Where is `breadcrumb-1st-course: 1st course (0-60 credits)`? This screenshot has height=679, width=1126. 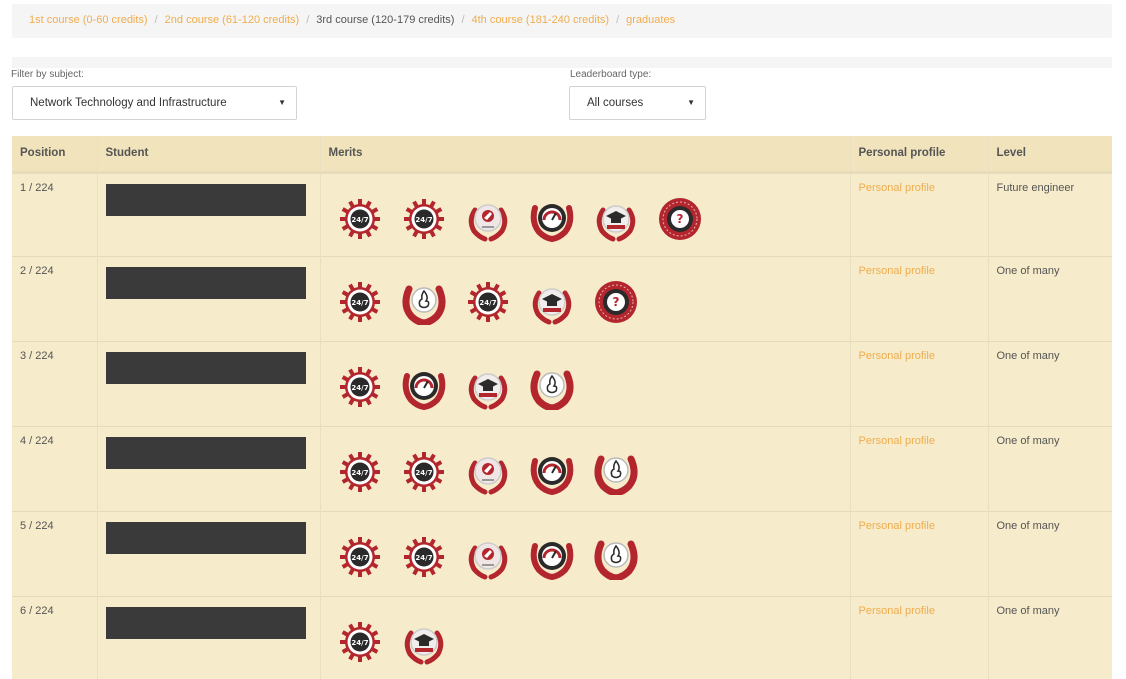 breadcrumb-1st-course: 1st course (0-60 credits) is located at coordinates (88, 20).